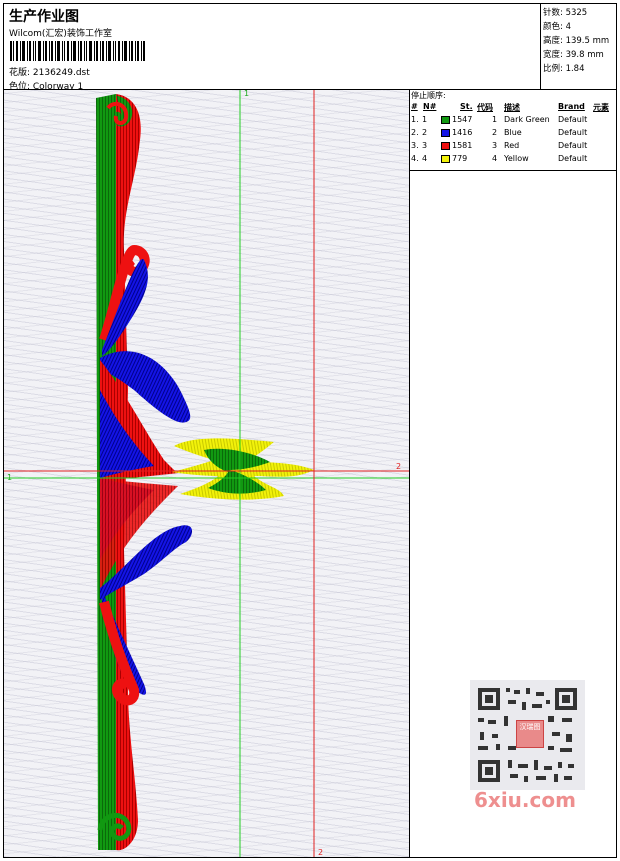 This screenshot has width=620, height=861. I want to click on stop-sequence-title: 停止顺序:, so click(428, 95).